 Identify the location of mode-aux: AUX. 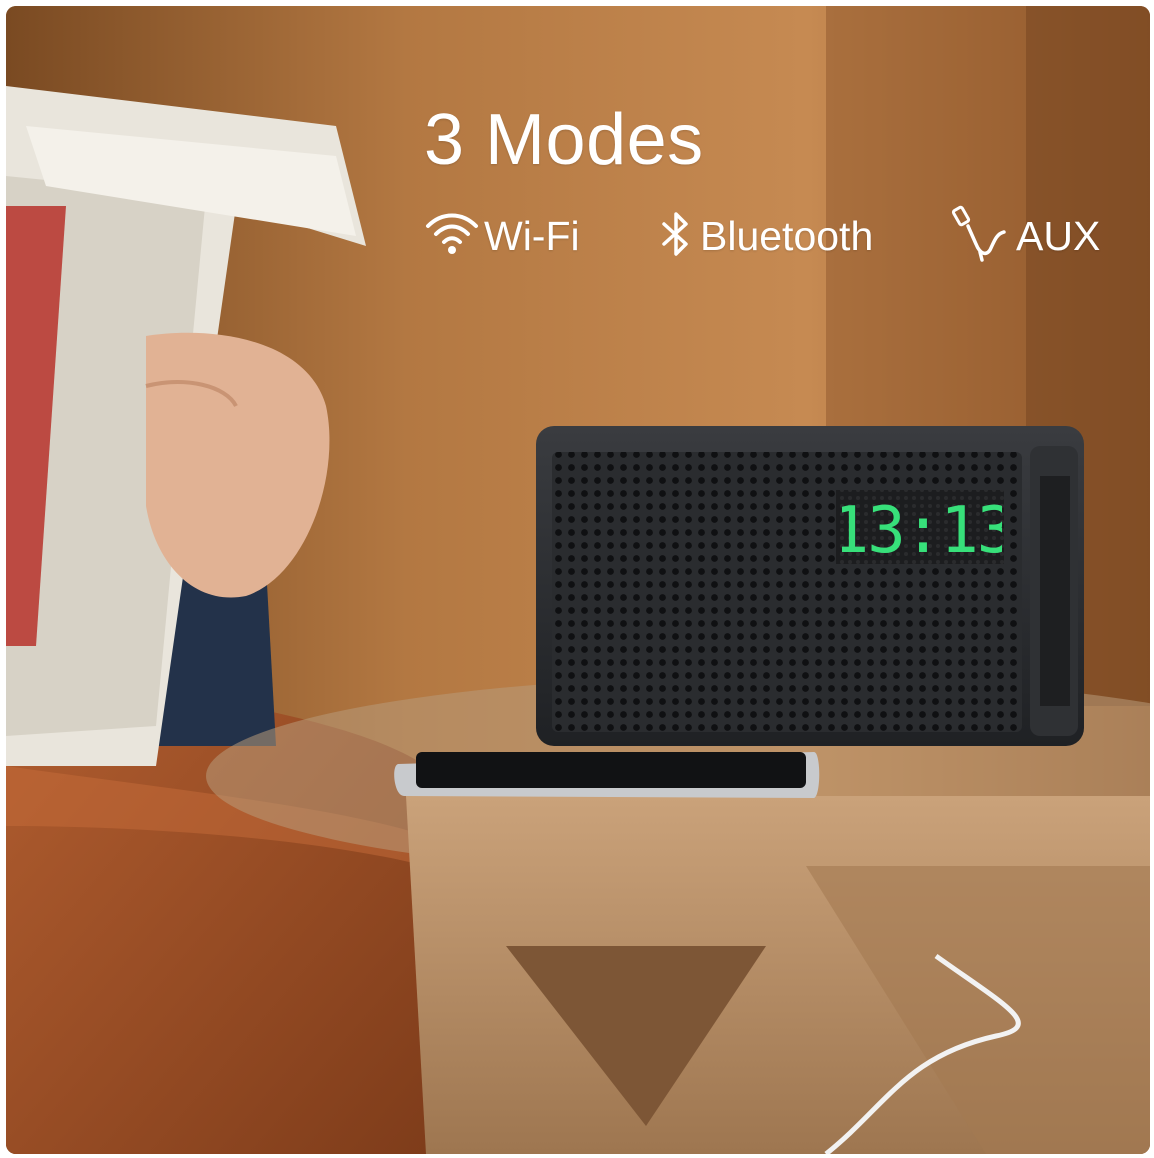
(1023, 236).